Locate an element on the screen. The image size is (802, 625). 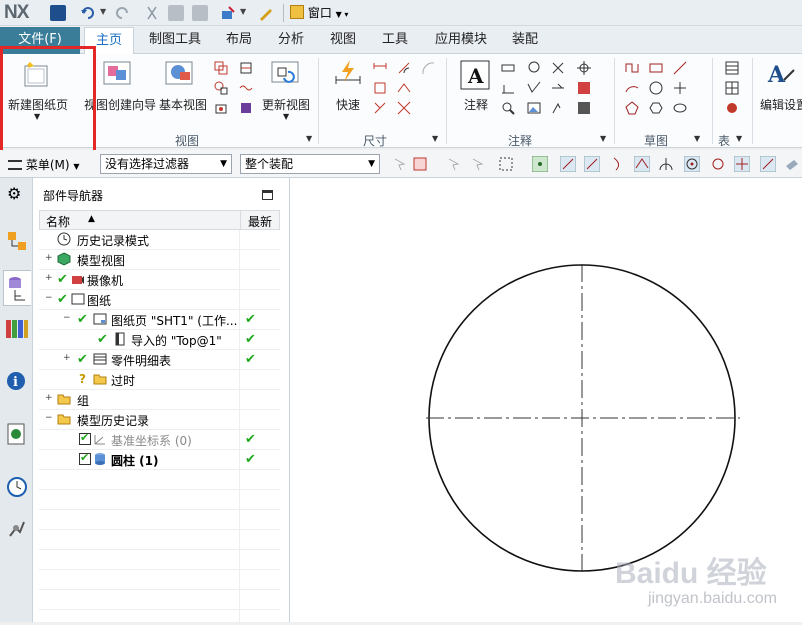
radial-dimension-icon is located at coordinates (404, 68).